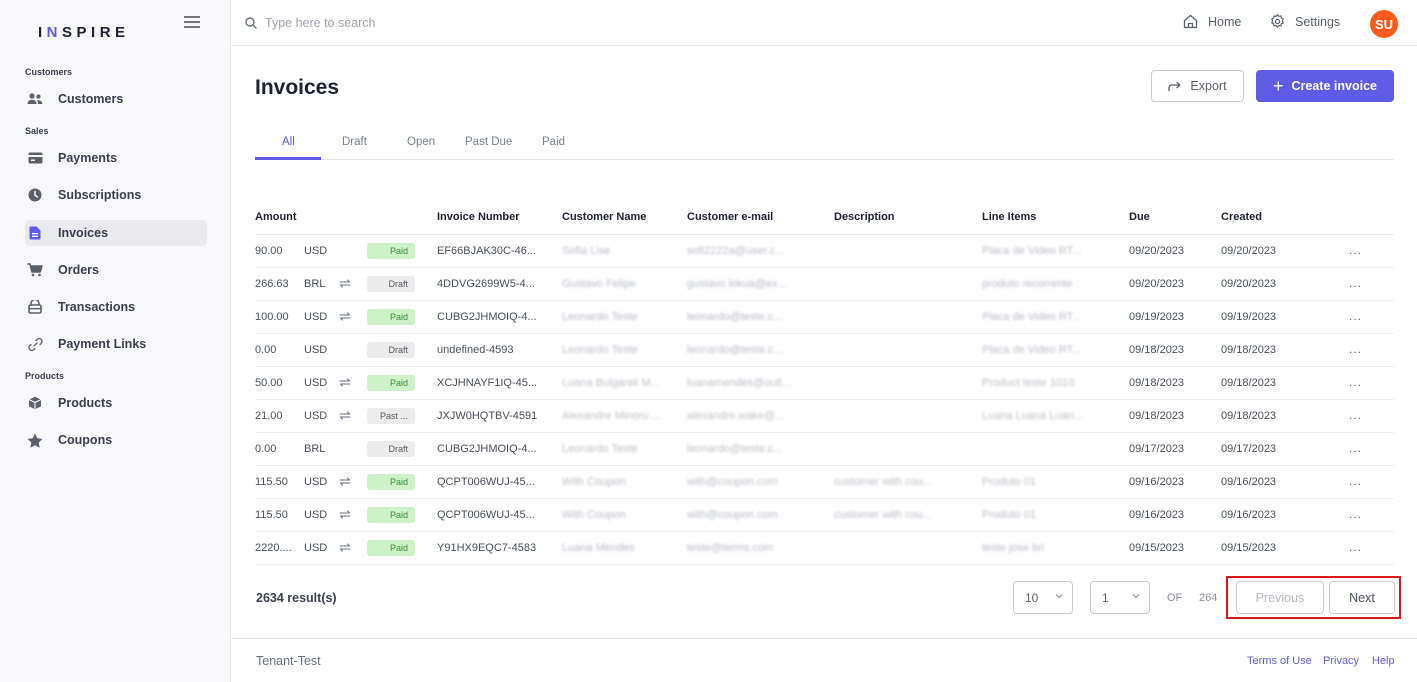 This screenshot has height=682, width=1417. What do you see at coordinates (116, 440) in the screenshot?
I see `sidebar-item-coupons: Coupons` at bounding box center [116, 440].